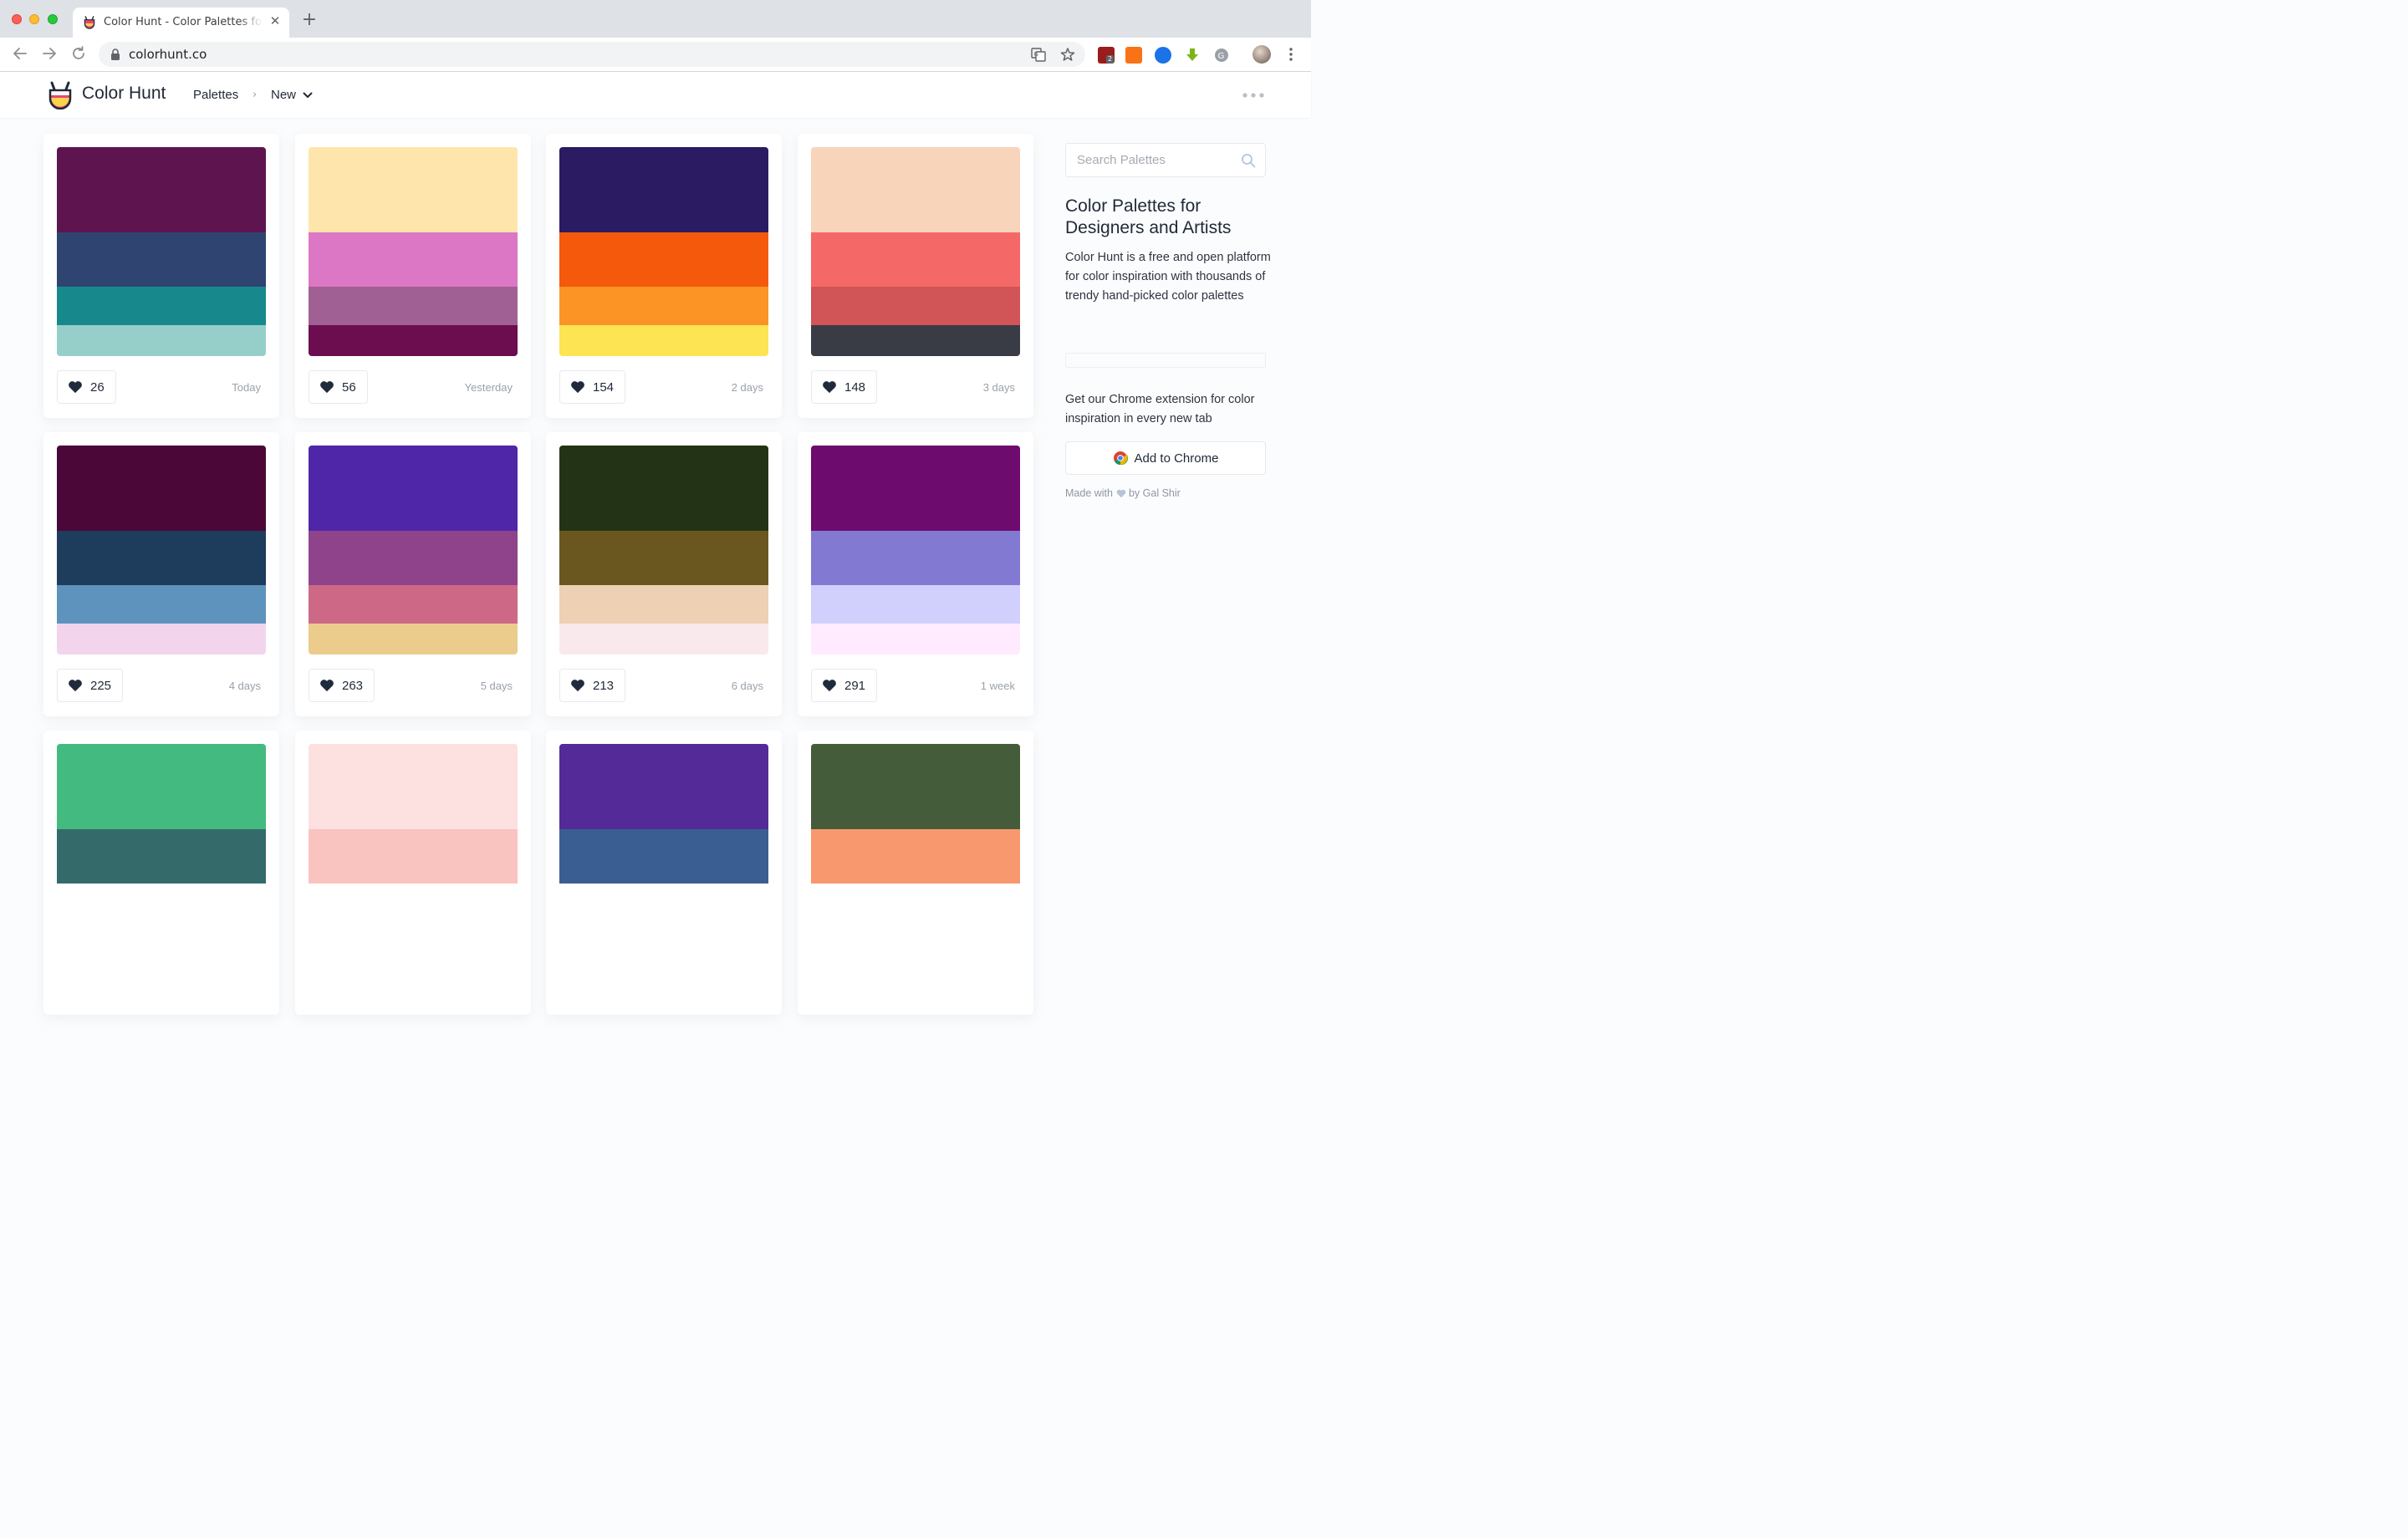 The width and height of the screenshot is (2408, 1538). Describe the element at coordinates (79, 54) in the screenshot. I see `reload-icon` at that location.